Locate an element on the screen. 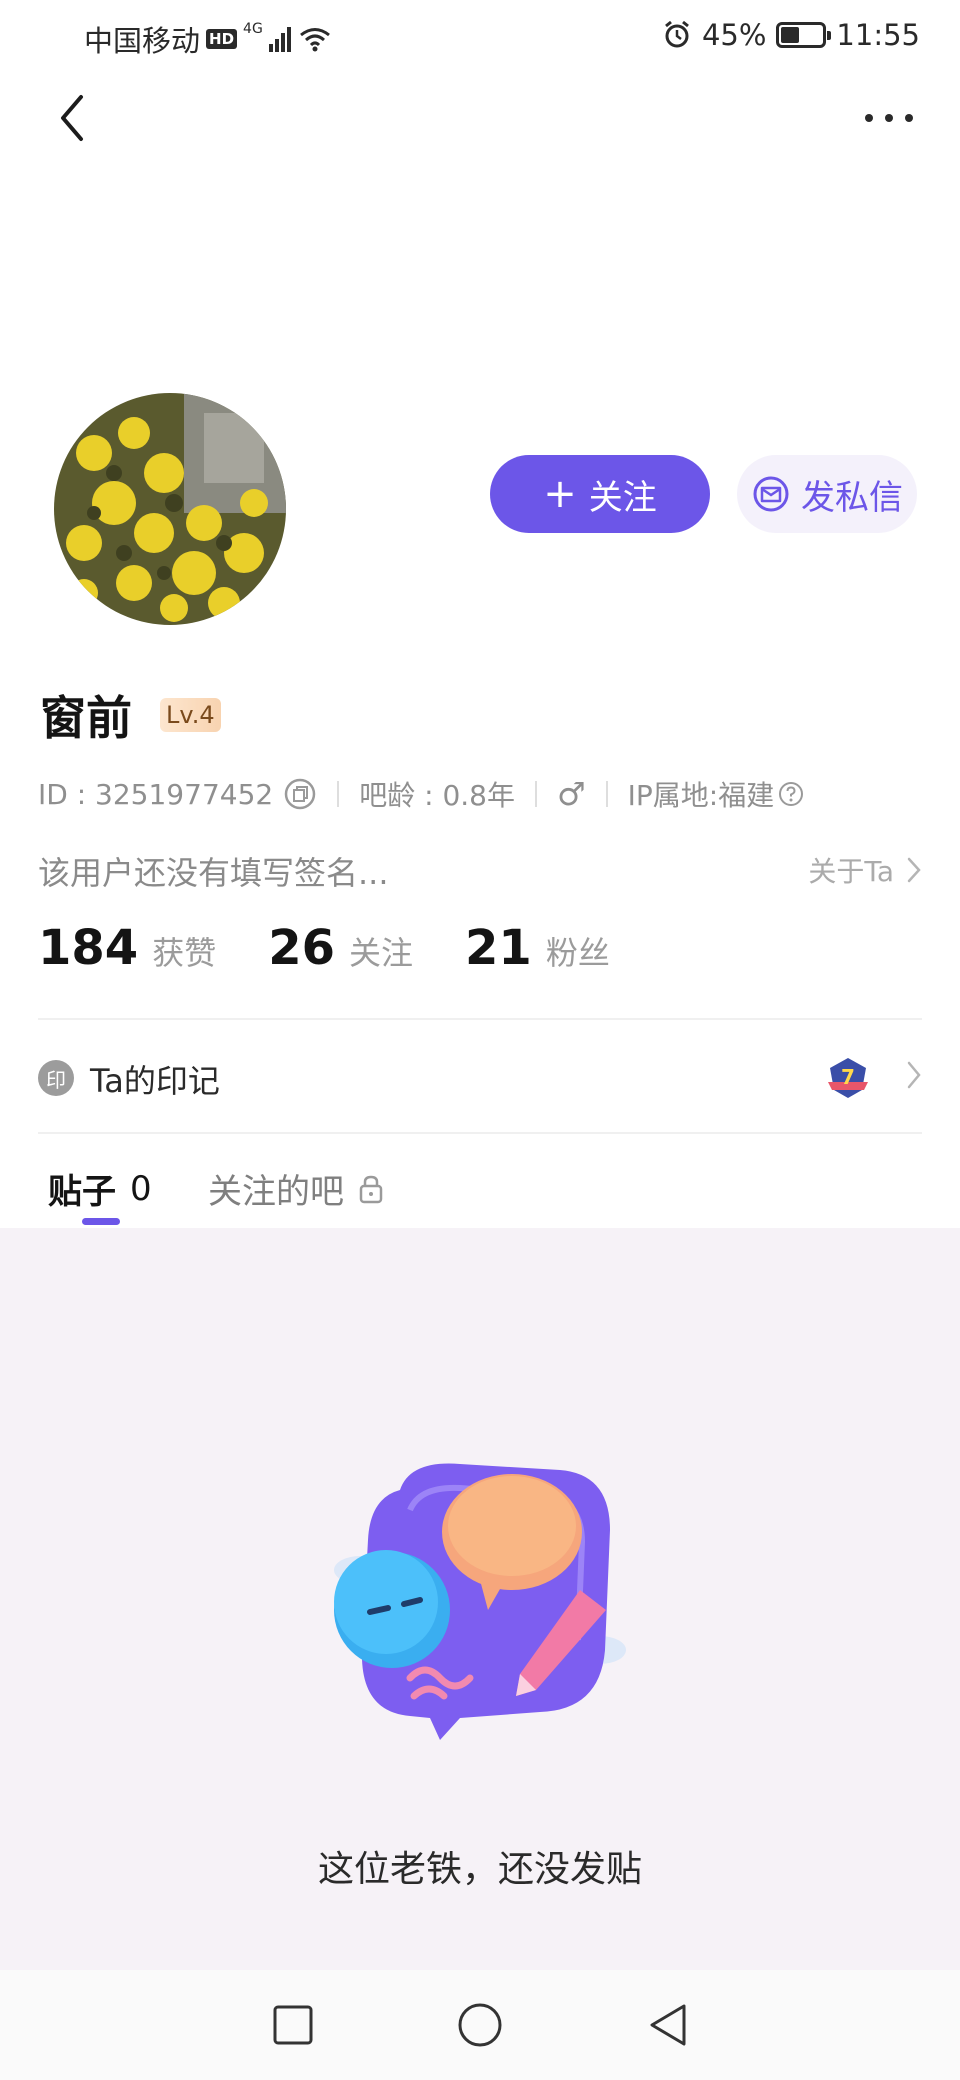 The width and height of the screenshot is (960, 2080). stat-following: 26 关注 is located at coordinates (340, 948).